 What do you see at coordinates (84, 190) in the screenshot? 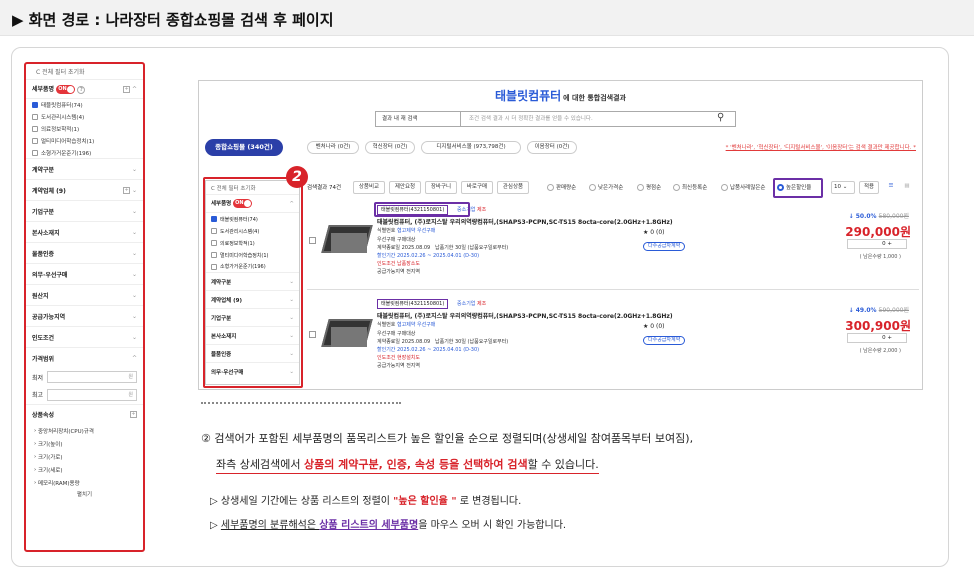
I see `filter-group: 계약업체 (9) + ⌄` at bounding box center [84, 190].